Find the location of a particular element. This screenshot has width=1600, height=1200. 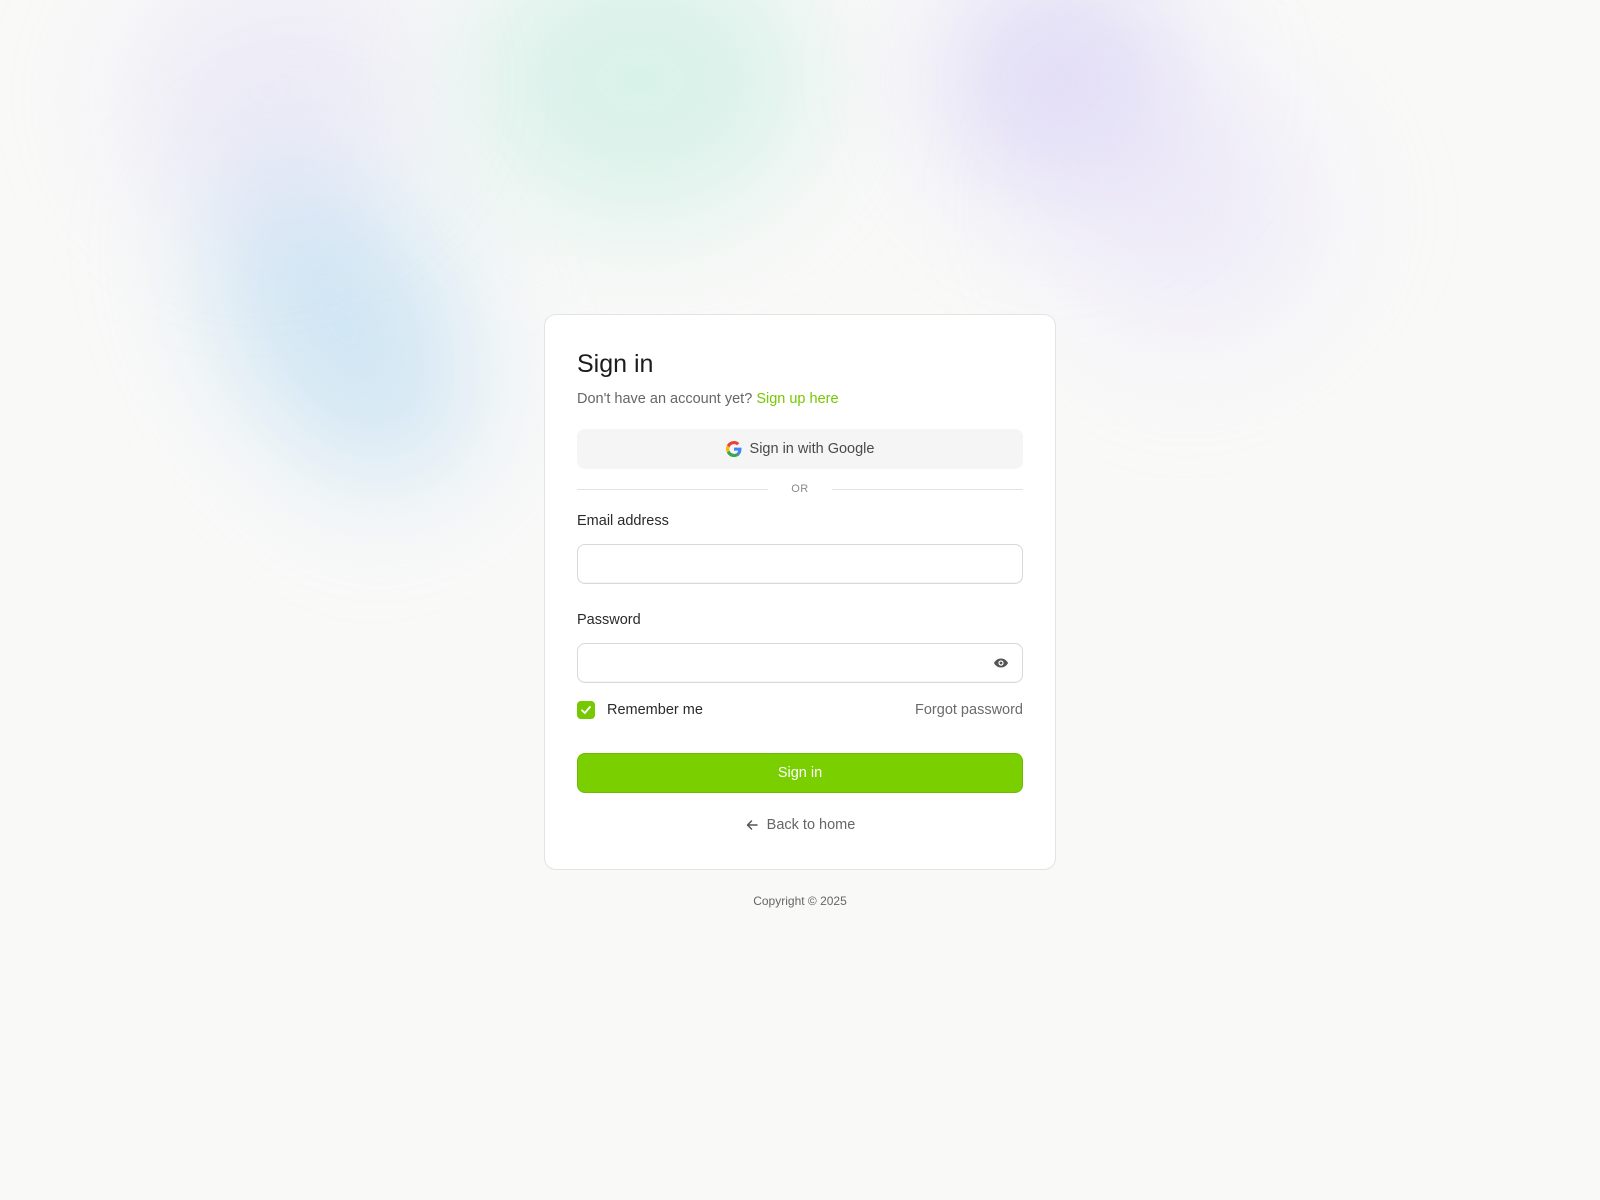

checkbox-box is located at coordinates (586, 710).